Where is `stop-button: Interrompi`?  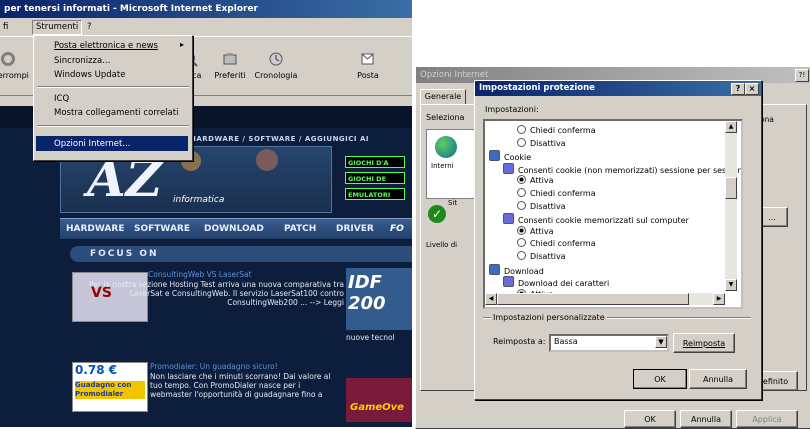 stop-button: Interrompi is located at coordinates (15, 65).